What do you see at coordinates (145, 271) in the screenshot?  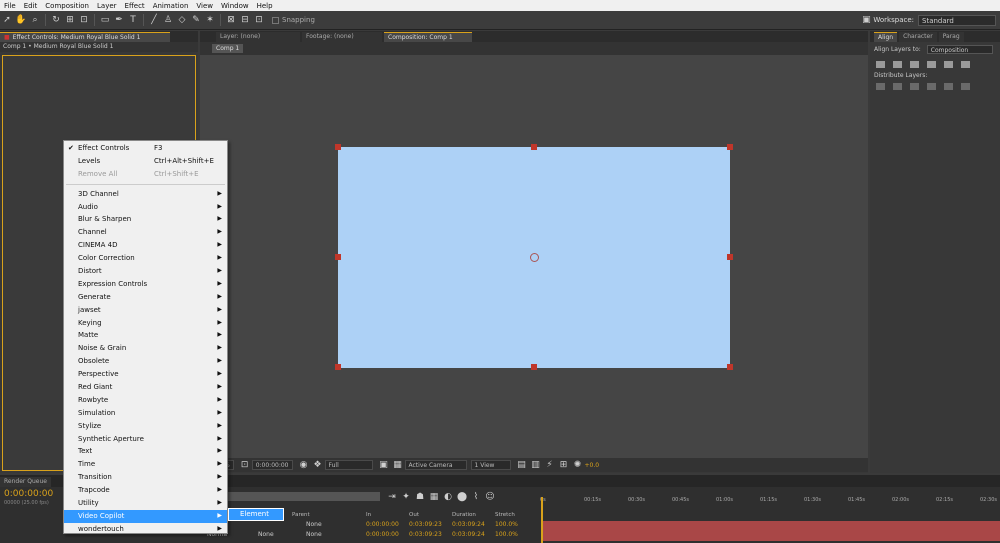 I see `menu-item-category: Distort ▶` at bounding box center [145, 271].